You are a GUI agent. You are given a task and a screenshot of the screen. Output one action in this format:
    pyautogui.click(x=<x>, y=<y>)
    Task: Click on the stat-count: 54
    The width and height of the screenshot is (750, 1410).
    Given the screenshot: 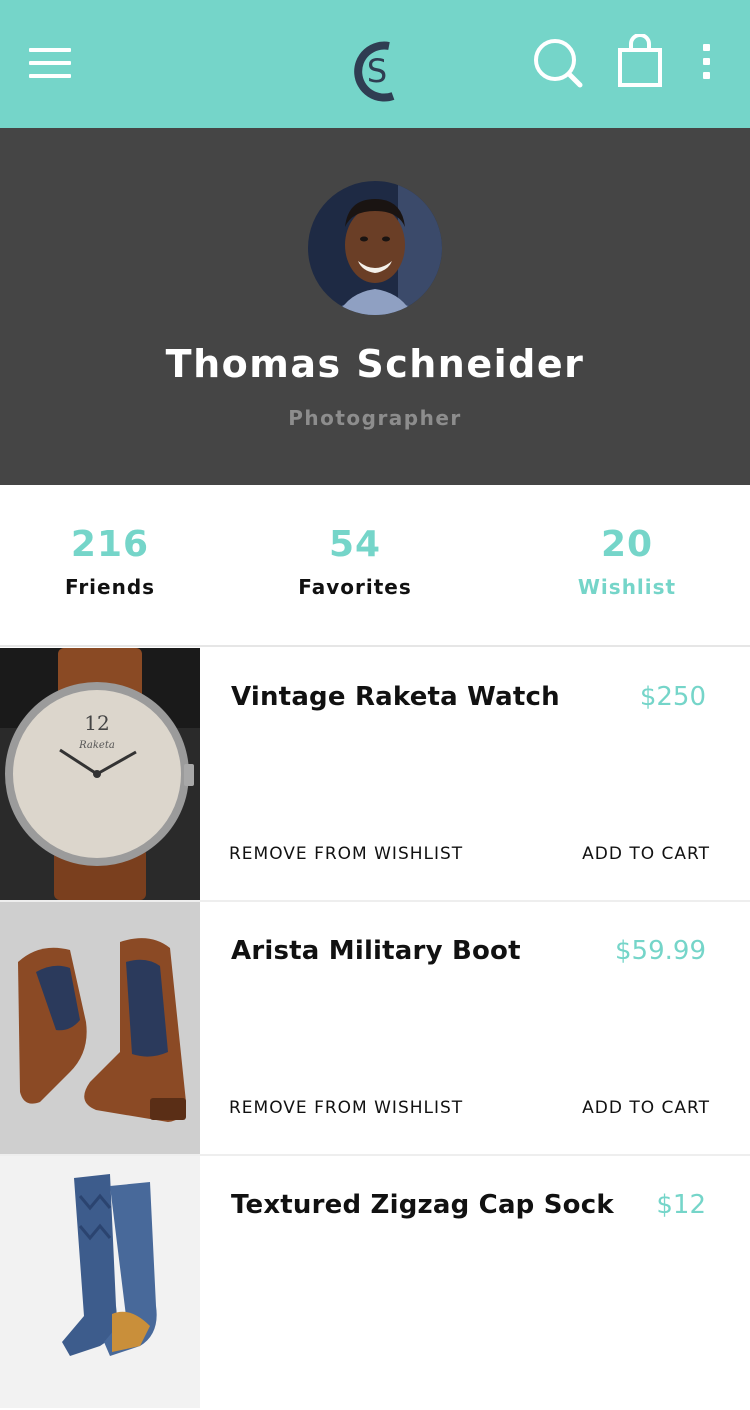 What is the action you would take?
    pyautogui.click(x=355, y=544)
    